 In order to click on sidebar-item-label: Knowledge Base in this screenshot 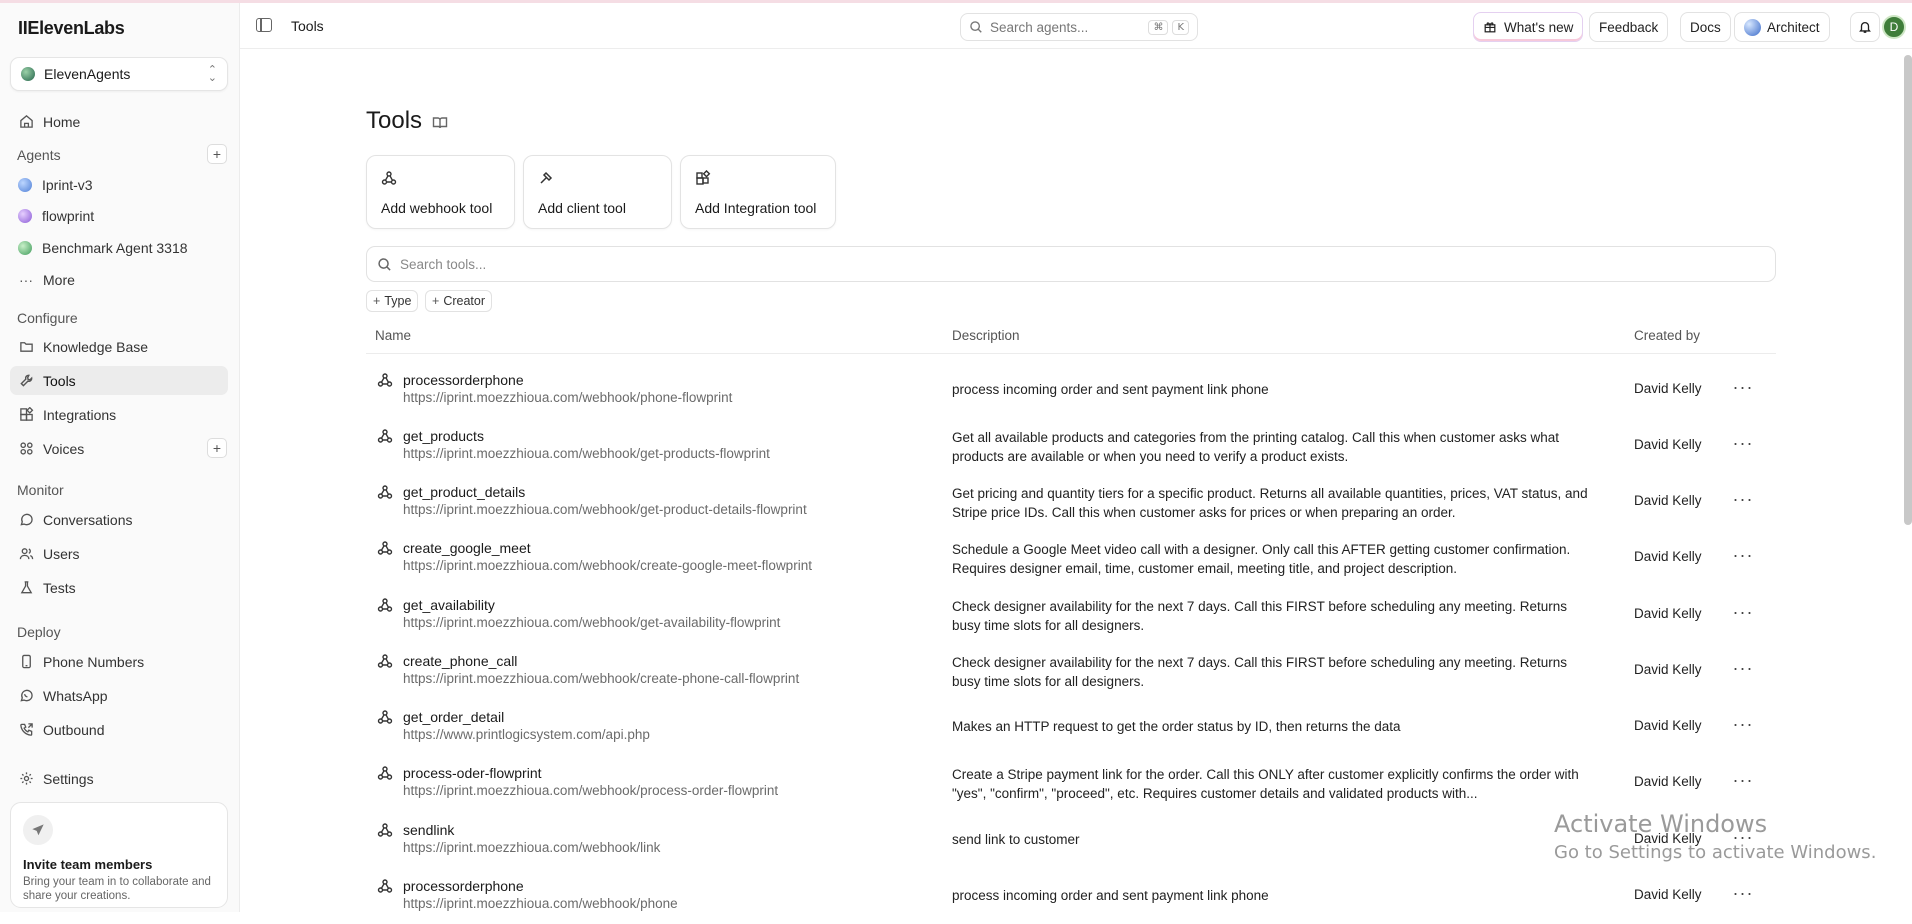, I will do `click(96, 346)`.